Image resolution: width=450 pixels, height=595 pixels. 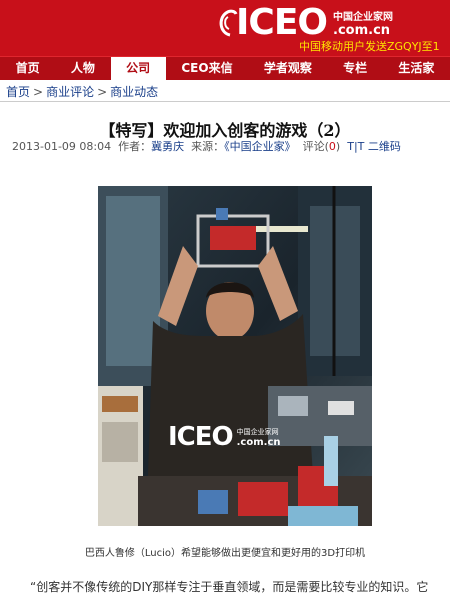 I want to click on nav-item-people: 人物, so click(x=82, y=68).